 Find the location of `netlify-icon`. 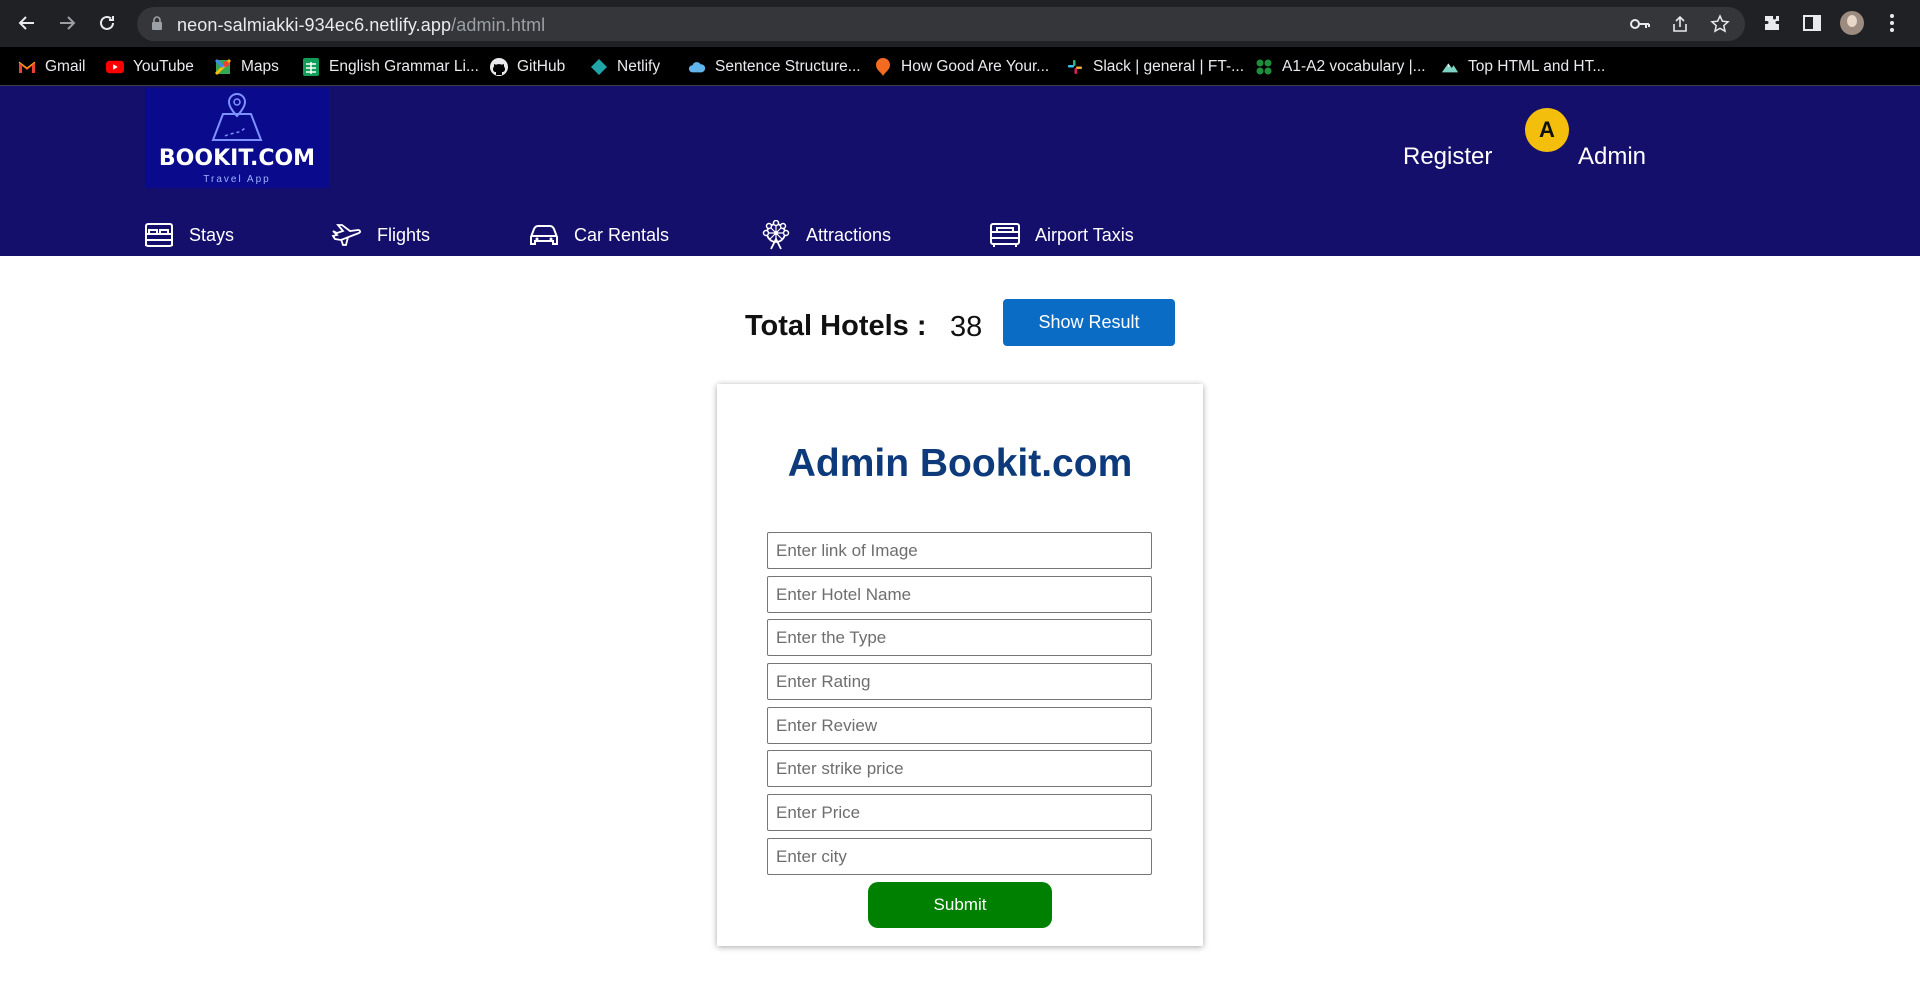

netlify-icon is located at coordinates (599, 67).